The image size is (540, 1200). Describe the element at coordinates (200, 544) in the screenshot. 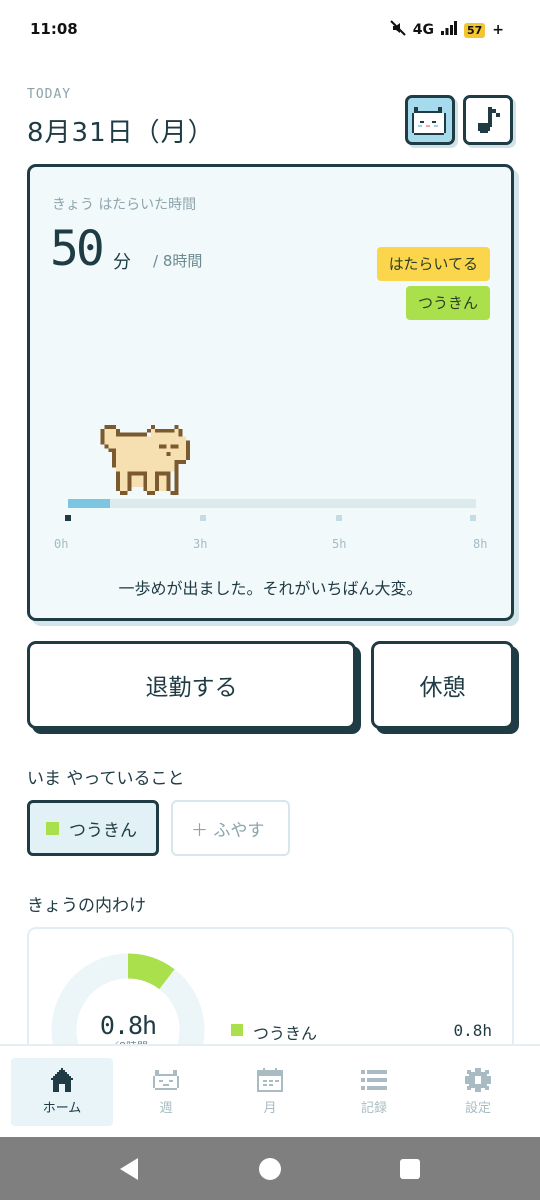

I see `tick-label: 3h` at that location.